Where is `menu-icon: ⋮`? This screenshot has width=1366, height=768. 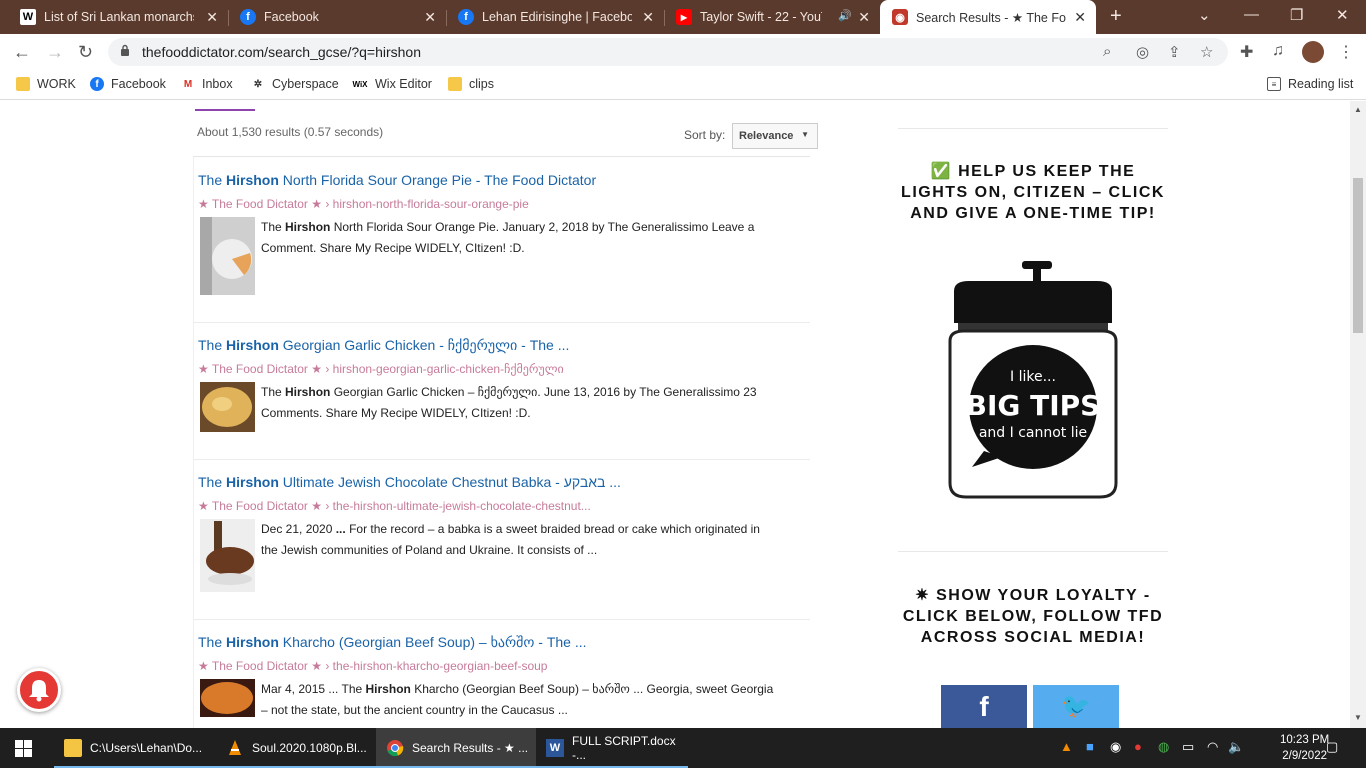 menu-icon: ⋮ is located at coordinates (1346, 52).